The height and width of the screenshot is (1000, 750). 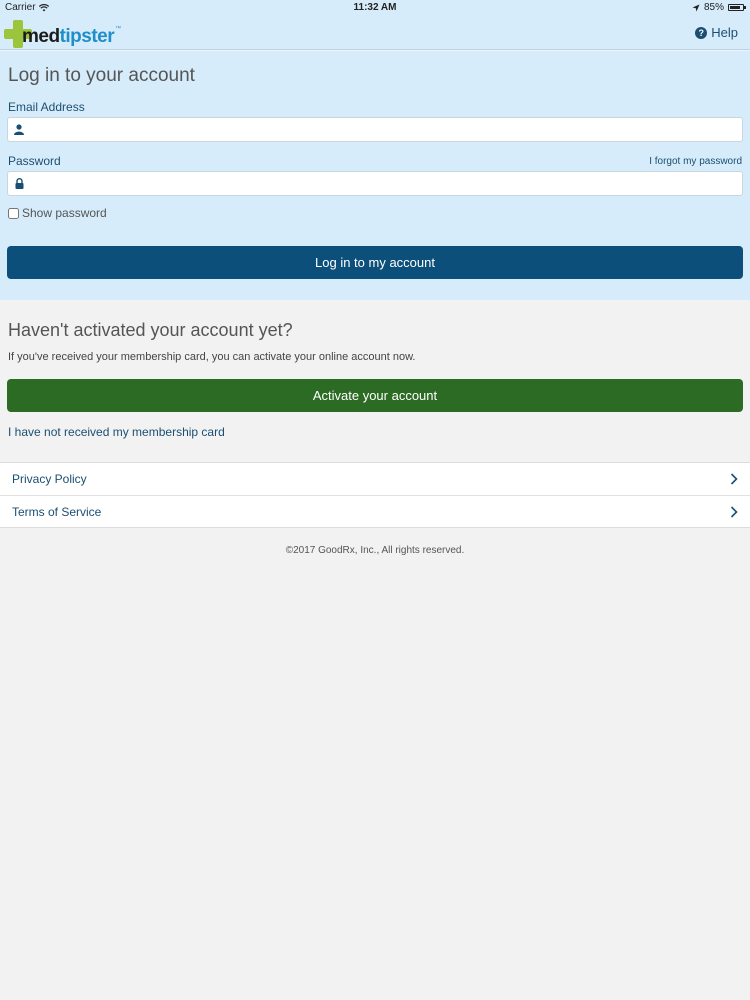 What do you see at coordinates (375, 479) in the screenshot?
I see `privacy-policy-row: Privacy Policy` at bounding box center [375, 479].